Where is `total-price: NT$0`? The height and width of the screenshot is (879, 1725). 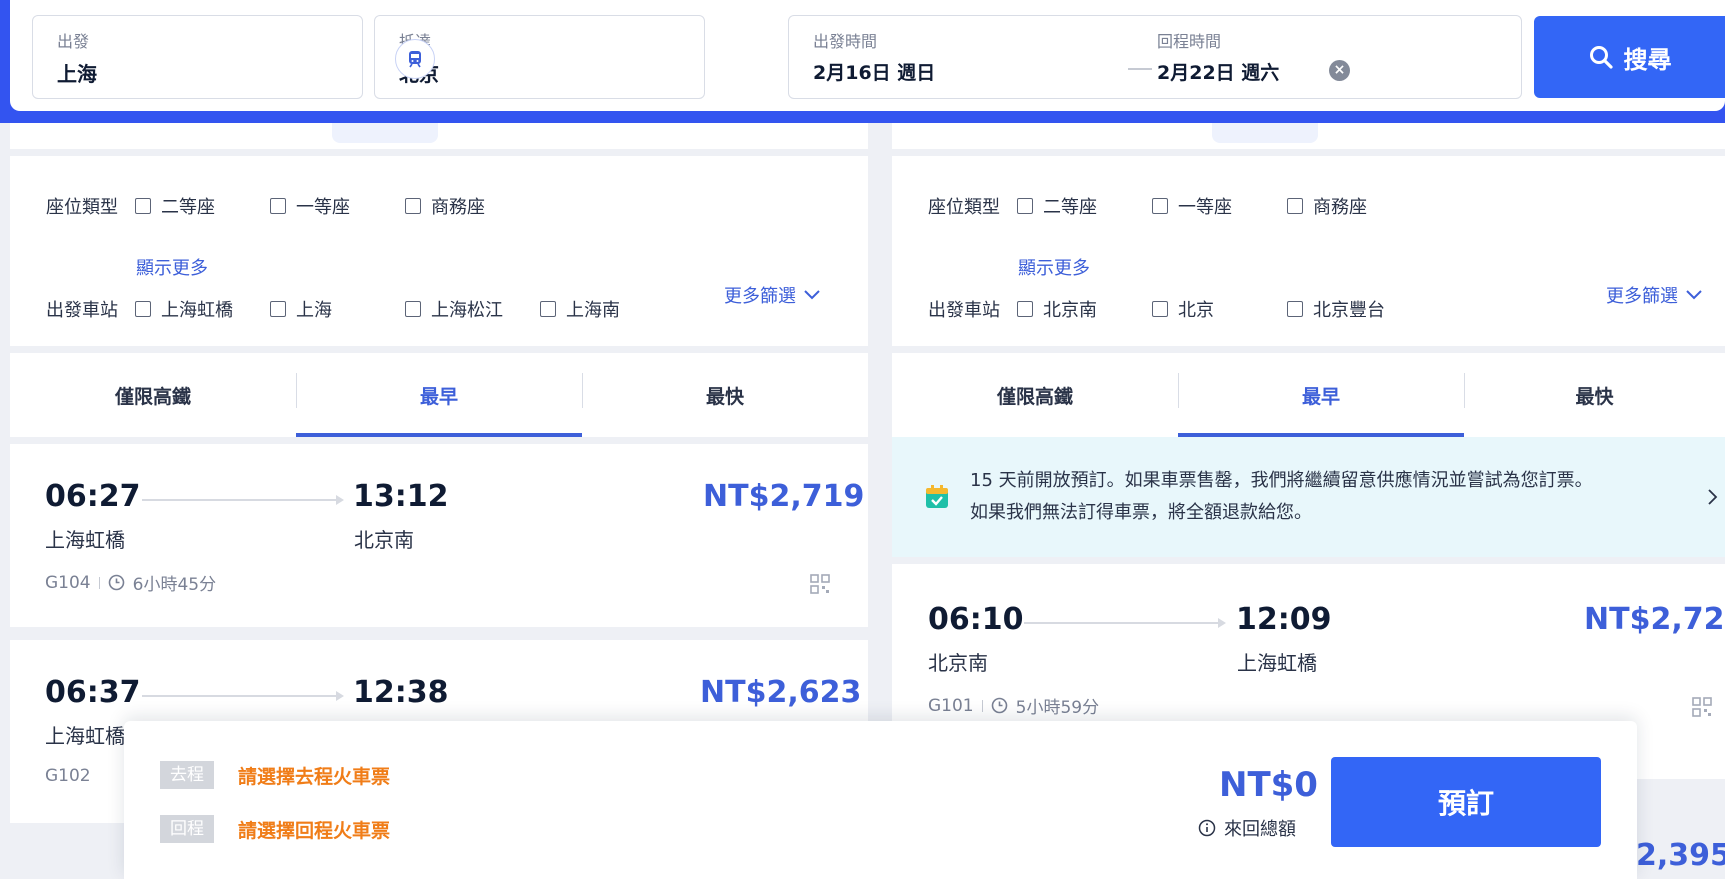 total-price: NT$0 is located at coordinates (1268, 785).